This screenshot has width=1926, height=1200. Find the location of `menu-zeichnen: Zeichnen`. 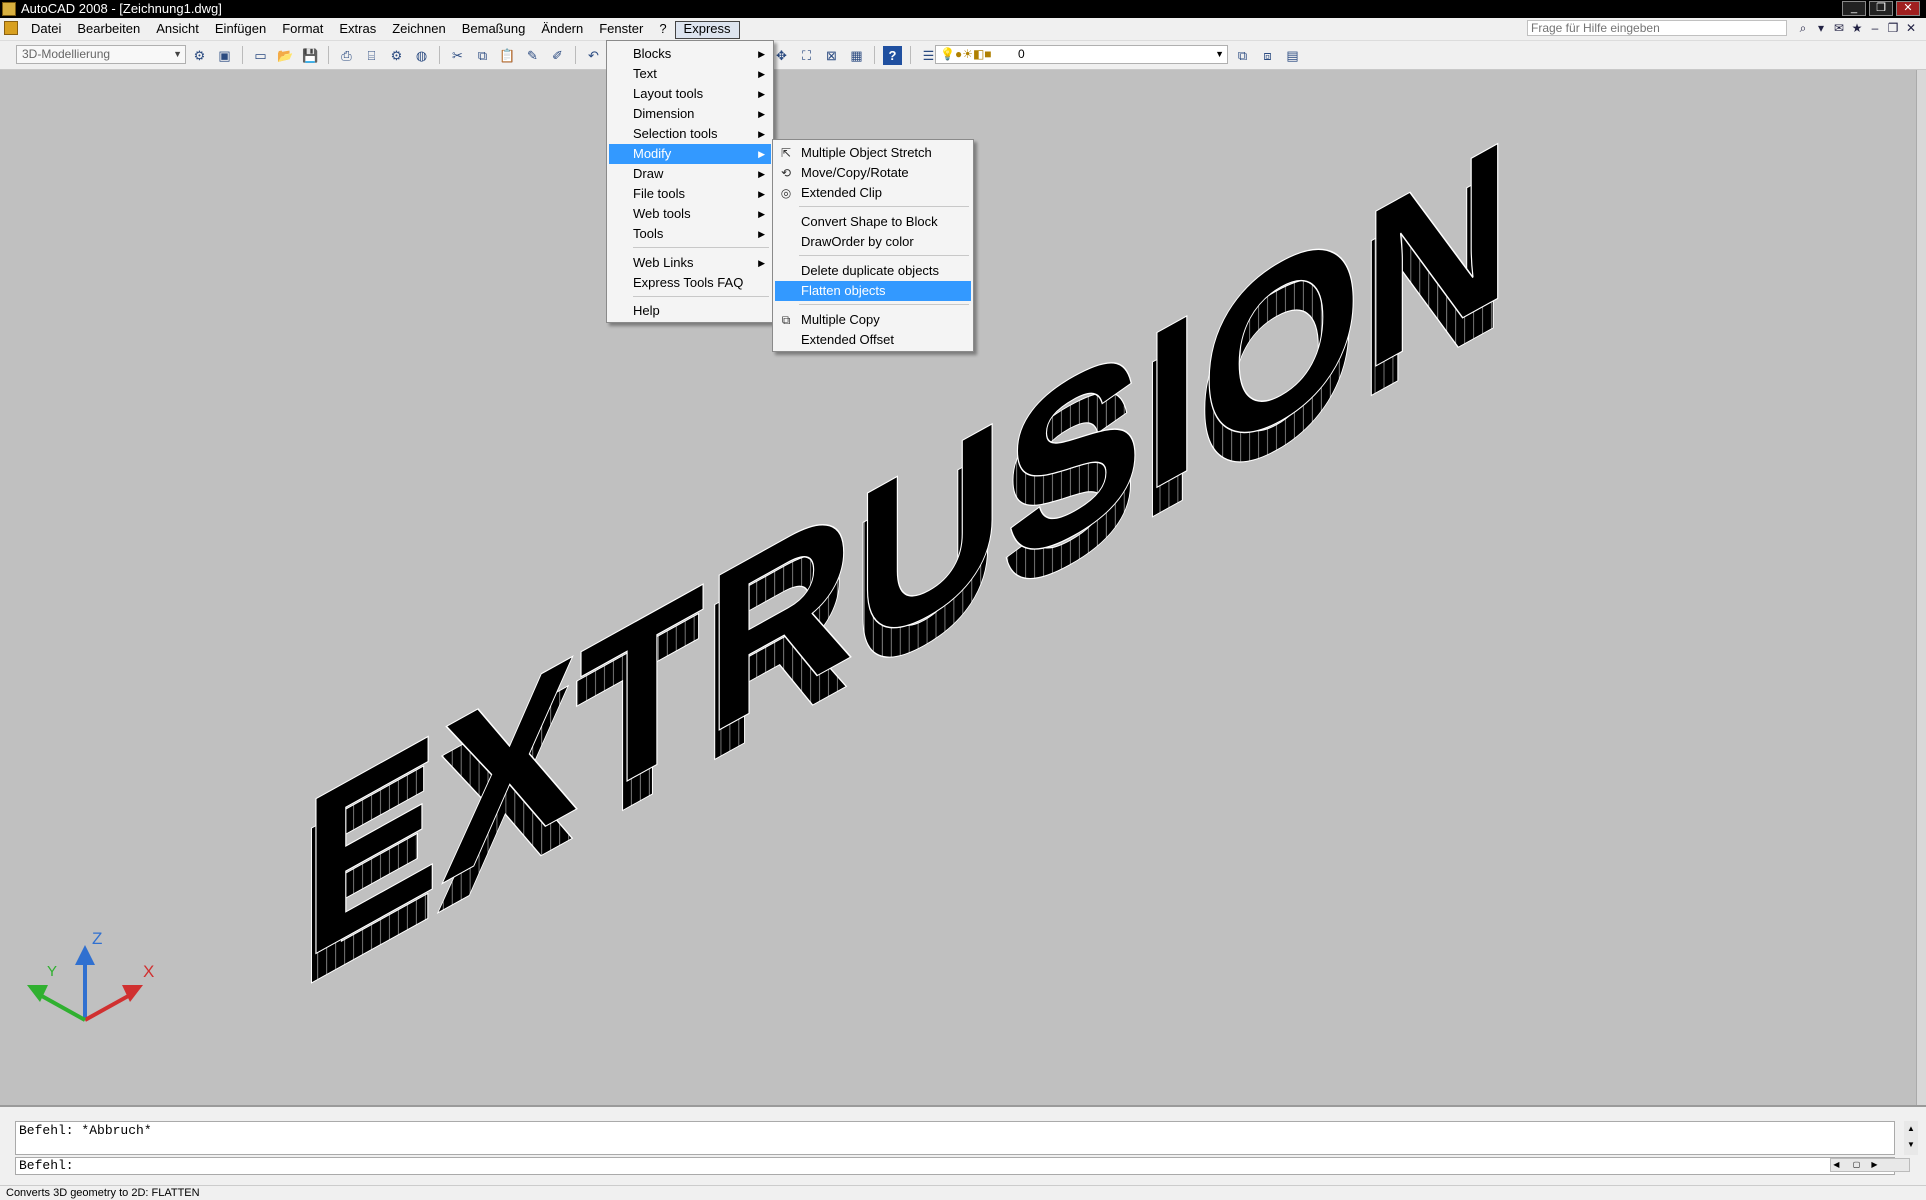

menu-zeichnen: Zeichnen is located at coordinates (418, 29).